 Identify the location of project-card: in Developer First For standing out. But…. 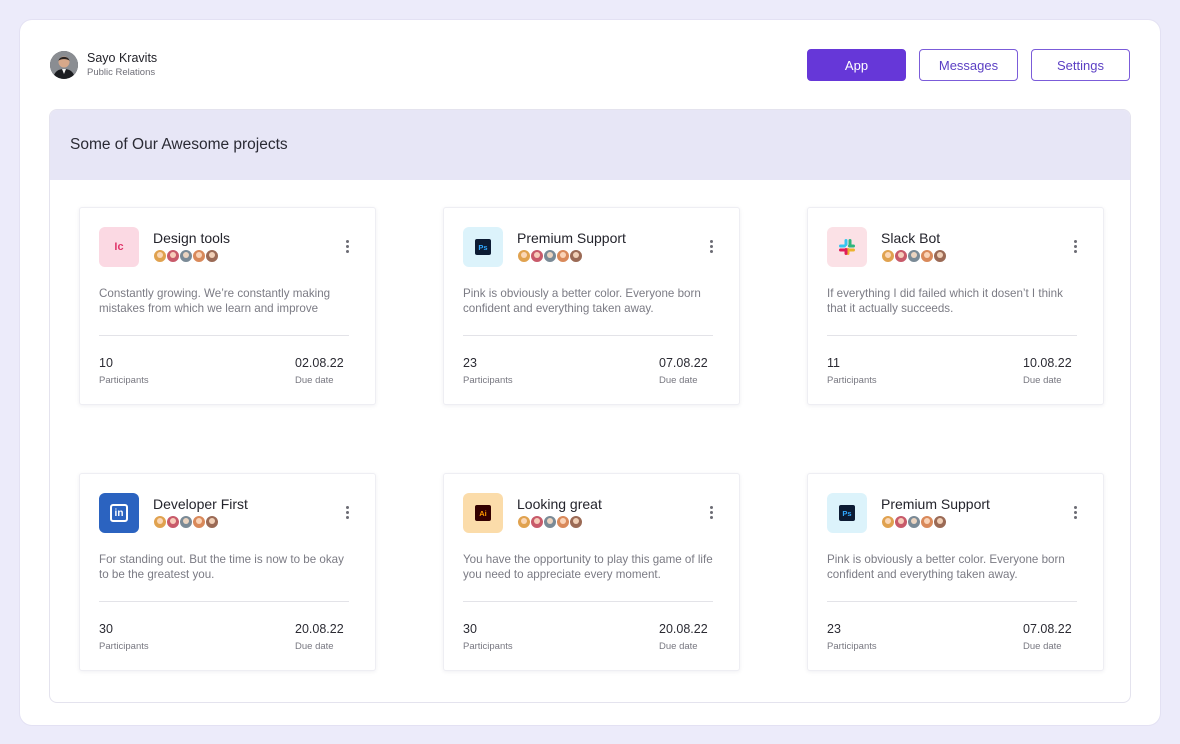
(227, 572).